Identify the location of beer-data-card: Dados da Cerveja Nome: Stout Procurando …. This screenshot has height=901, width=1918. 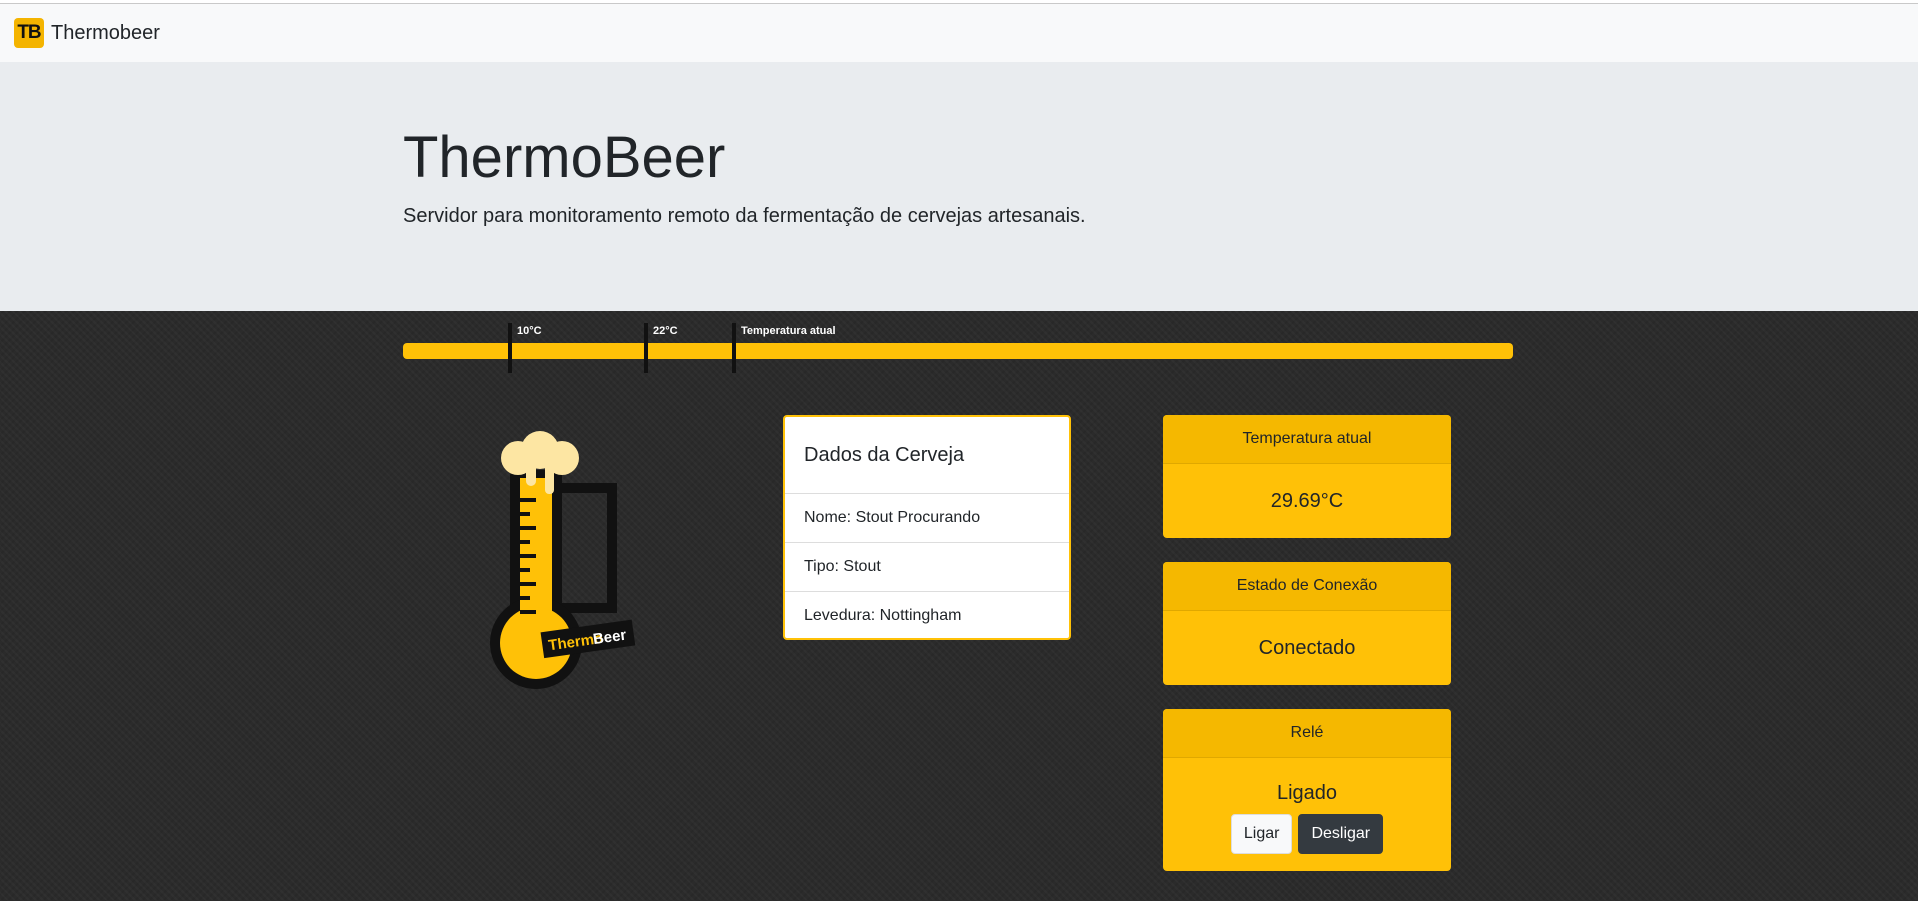
(927, 527).